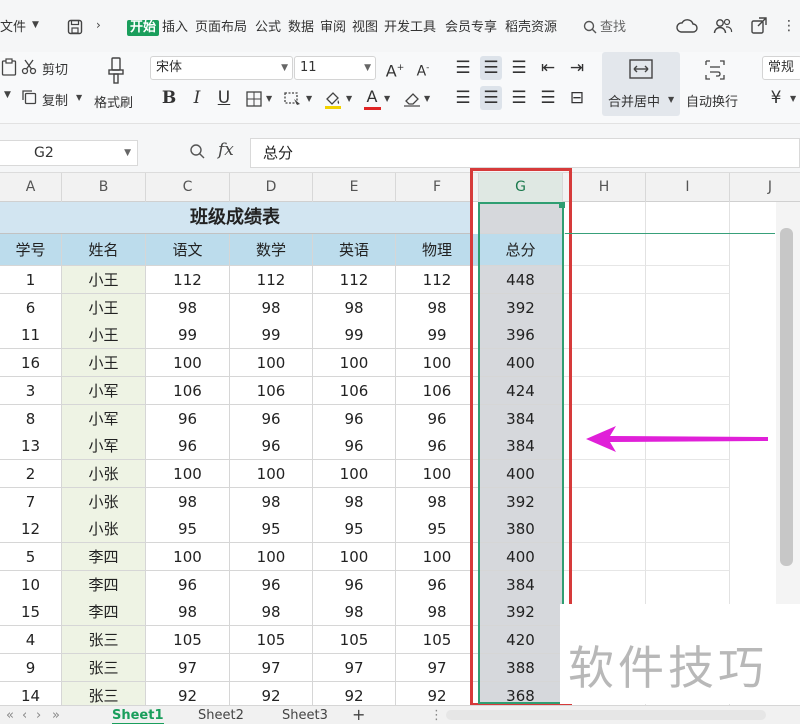  I want to click on math-cell: 100, so click(271, 363).